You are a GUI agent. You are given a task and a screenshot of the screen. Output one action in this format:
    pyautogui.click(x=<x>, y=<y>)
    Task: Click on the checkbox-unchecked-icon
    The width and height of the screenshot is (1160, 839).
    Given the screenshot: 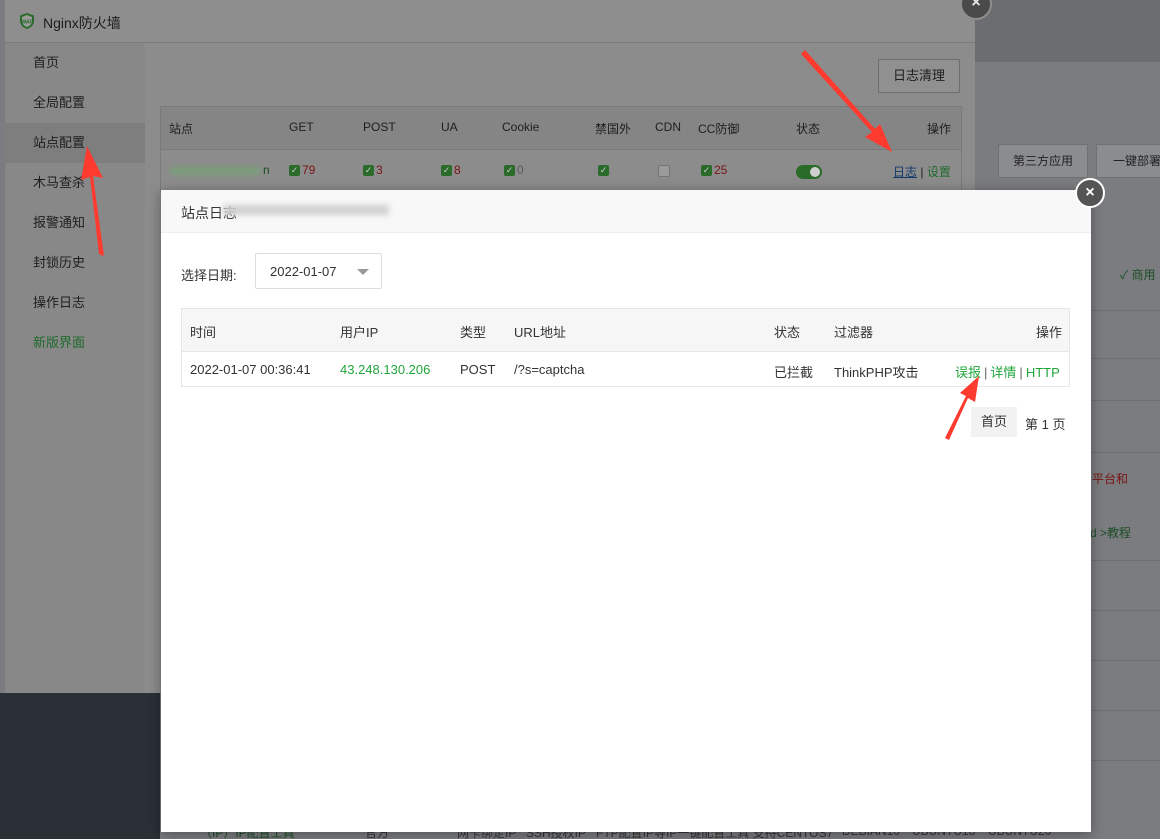 What is the action you would take?
    pyautogui.click(x=664, y=170)
    